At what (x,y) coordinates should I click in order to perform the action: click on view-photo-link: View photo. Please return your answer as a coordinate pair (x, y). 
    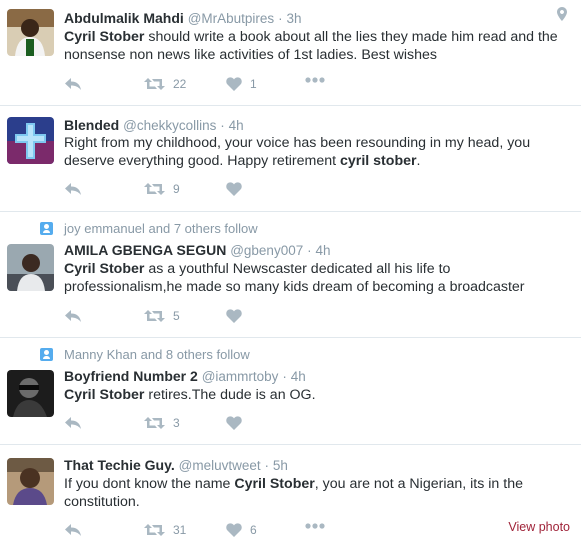
    Looking at the image, I should click on (539, 527).